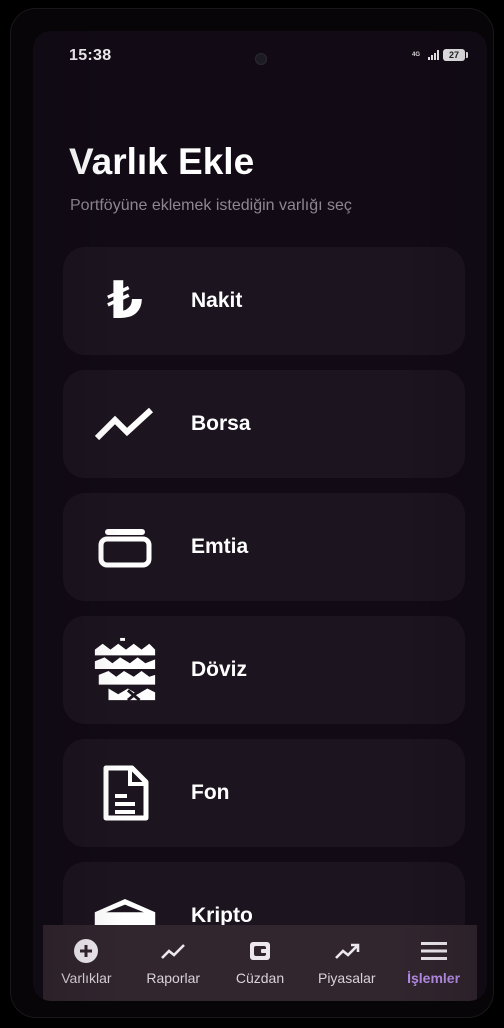 The width and height of the screenshot is (504, 1028). Describe the element at coordinates (261, 59) in the screenshot. I see `camera-cutout` at that location.